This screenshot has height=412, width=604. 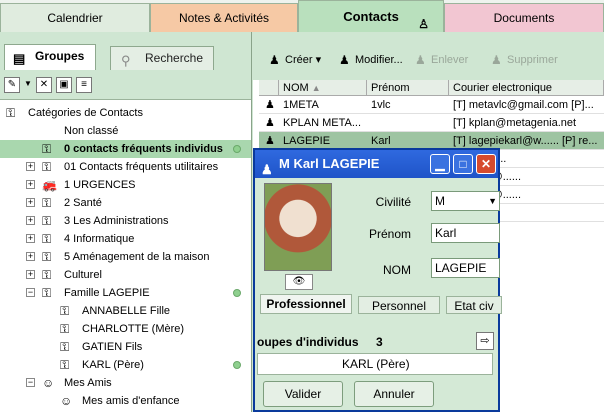 I want to click on tree-item-label: 01 Contacts fréquents utilitaires, so click(x=141, y=167).